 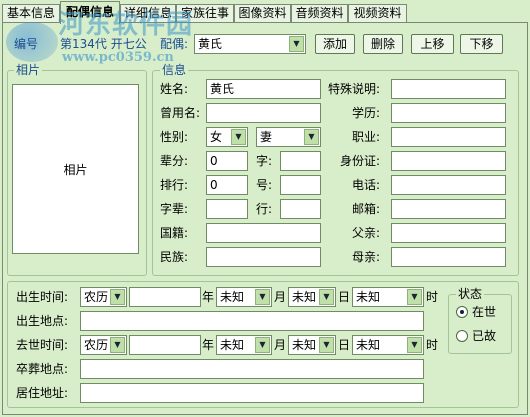 I want to click on phone-input, so click(x=448, y=185).